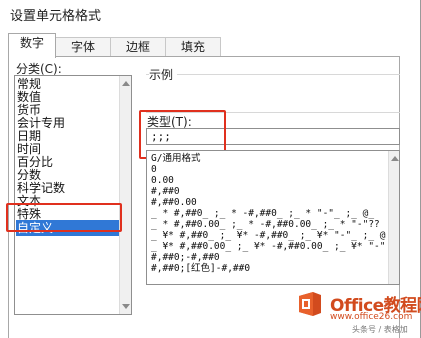 The height and width of the screenshot is (338, 421). What do you see at coordinates (174, 202) in the screenshot?
I see `format-code-item: #,##0.00` at bounding box center [174, 202].